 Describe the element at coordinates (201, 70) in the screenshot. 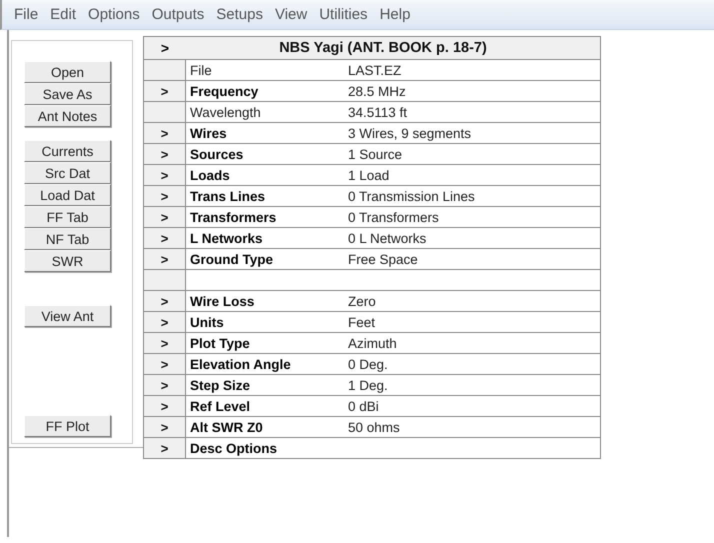

I see `info-label: File` at that location.